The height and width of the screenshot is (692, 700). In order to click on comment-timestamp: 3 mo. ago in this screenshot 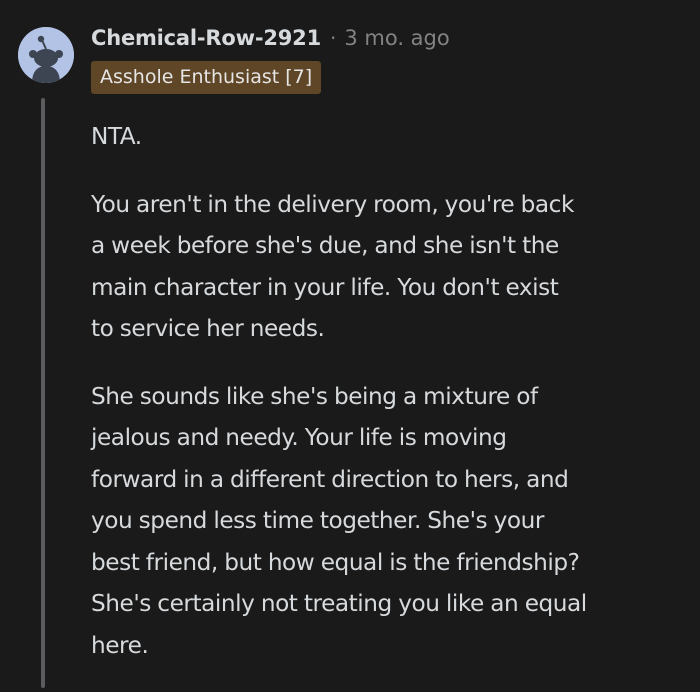, I will do `click(396, 38)`.